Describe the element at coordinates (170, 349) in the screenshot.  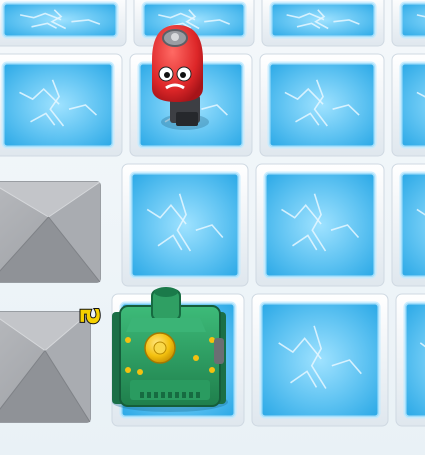
I see `green-tank-icon` at that location.